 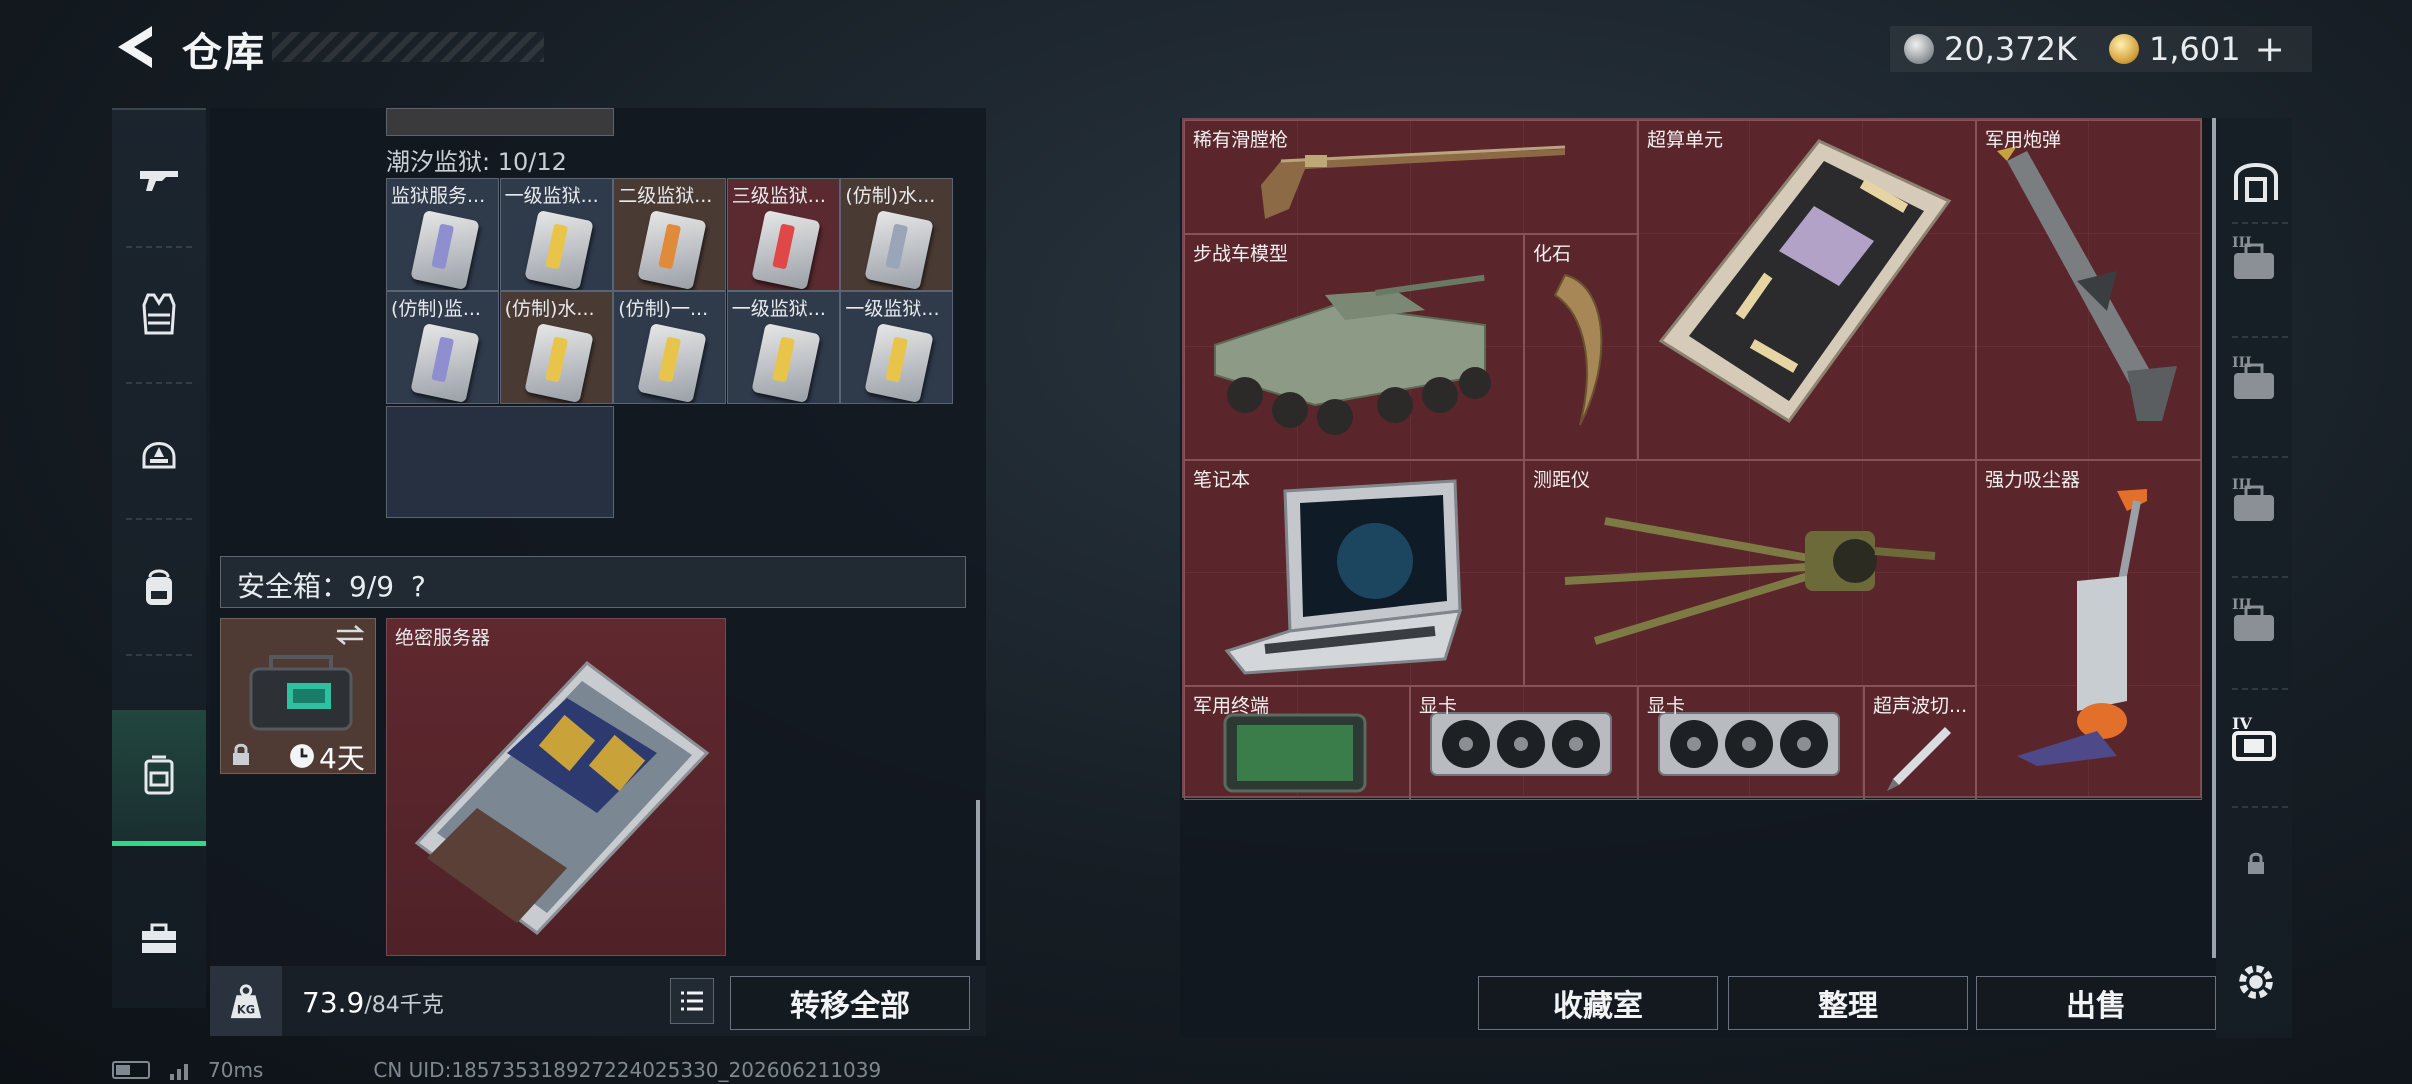 What do you see at coordinates (350, 635) in the screenshot?
I see `swap-icon` at bounding box center [350, 635].